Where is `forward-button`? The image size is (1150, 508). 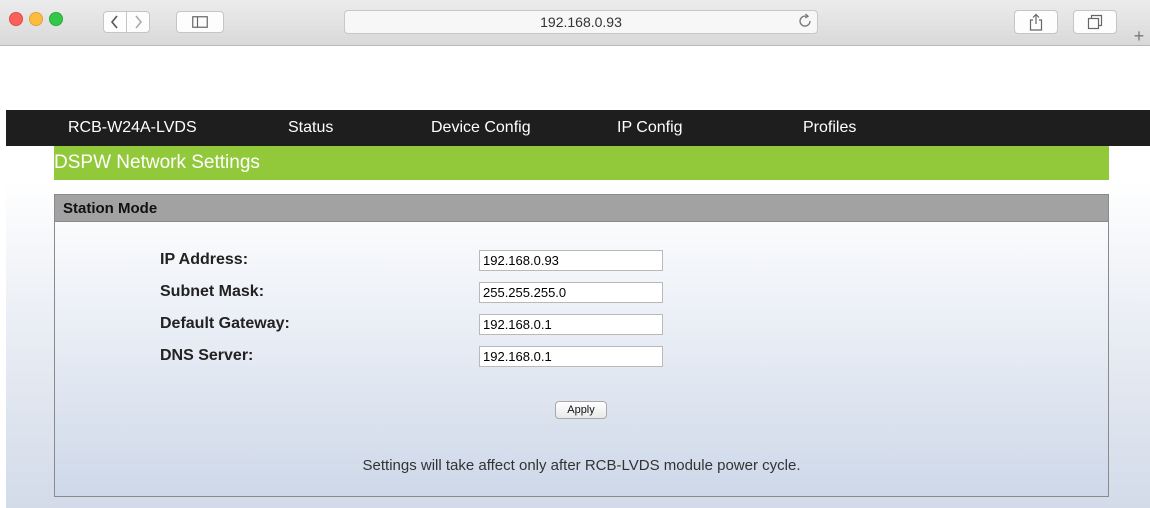
forward-button is located at coordinates (138, 22).